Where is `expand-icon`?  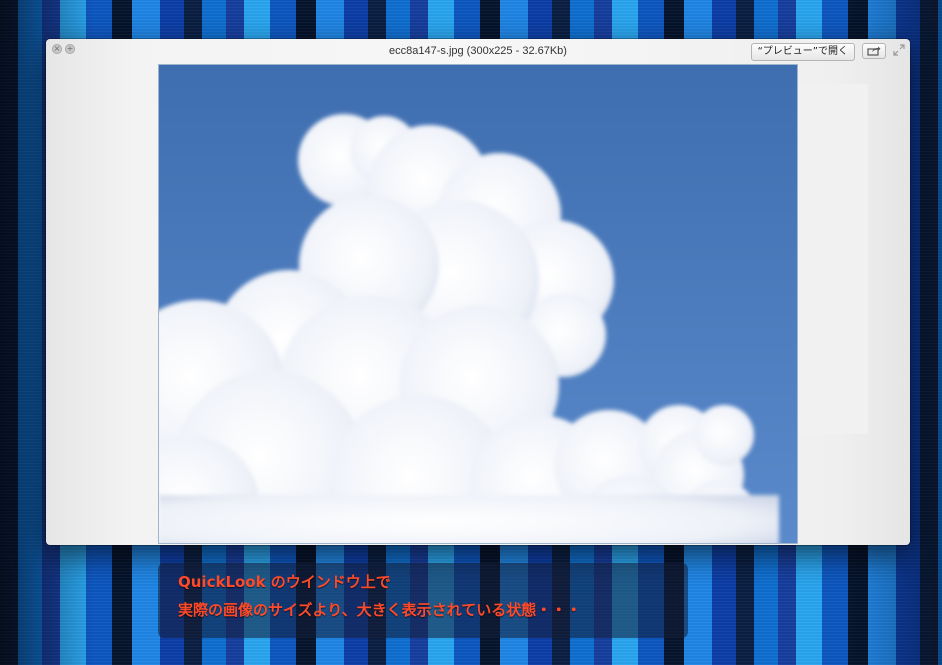 expand-icon is located at coordinates (899, 50).